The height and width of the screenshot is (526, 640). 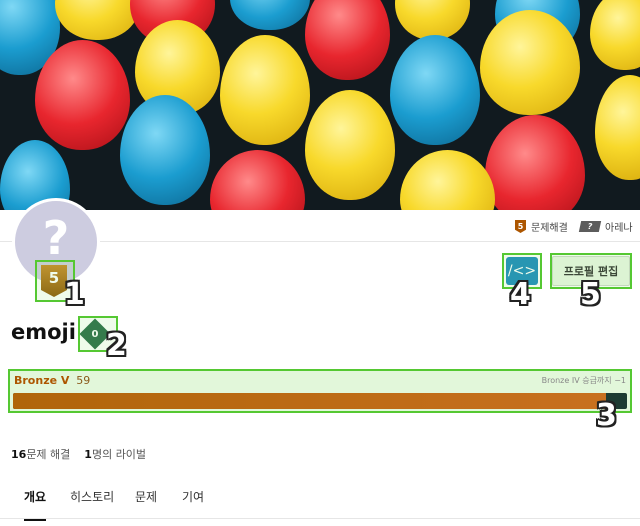 I want to click on rating-tier-label: Bronze V 59, so click(x=52, y=380).